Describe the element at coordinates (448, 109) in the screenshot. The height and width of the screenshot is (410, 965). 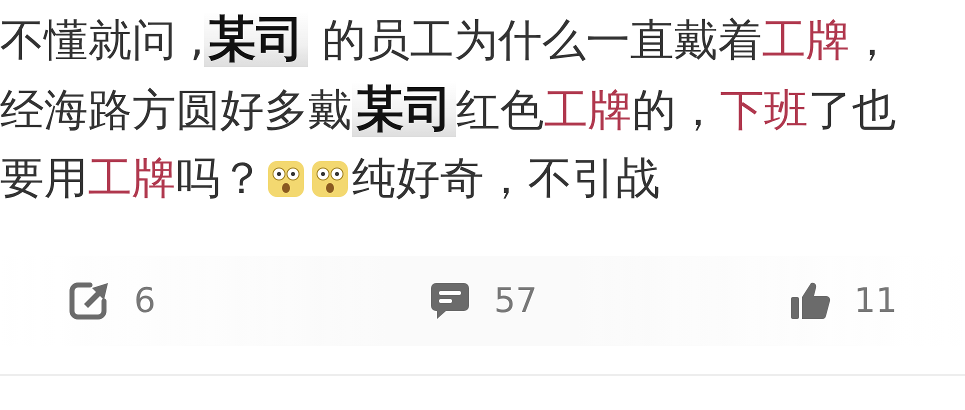
I see `post-text: 经海路方圆好多戴某司 红色工牌的，下班了也` at that location.